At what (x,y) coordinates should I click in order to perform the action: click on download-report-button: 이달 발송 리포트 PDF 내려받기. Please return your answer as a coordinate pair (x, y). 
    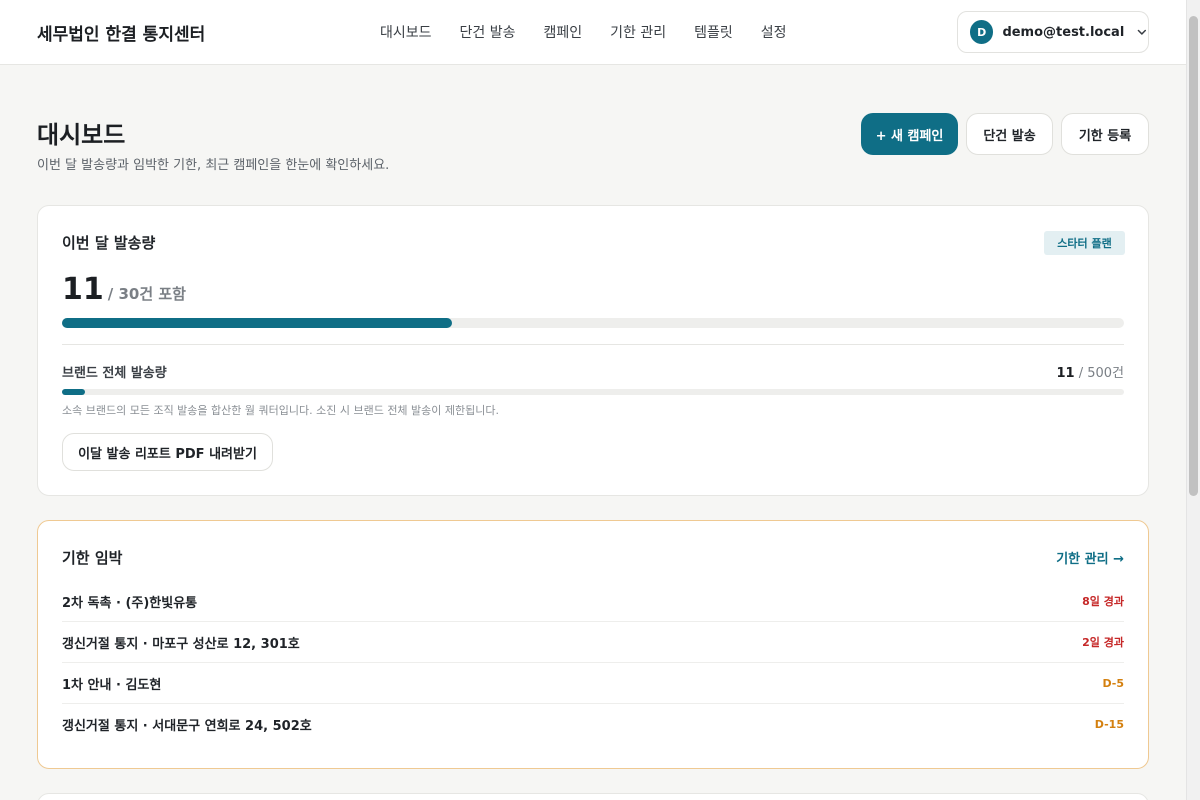
    Looking at the image, I should click on (167, 452).